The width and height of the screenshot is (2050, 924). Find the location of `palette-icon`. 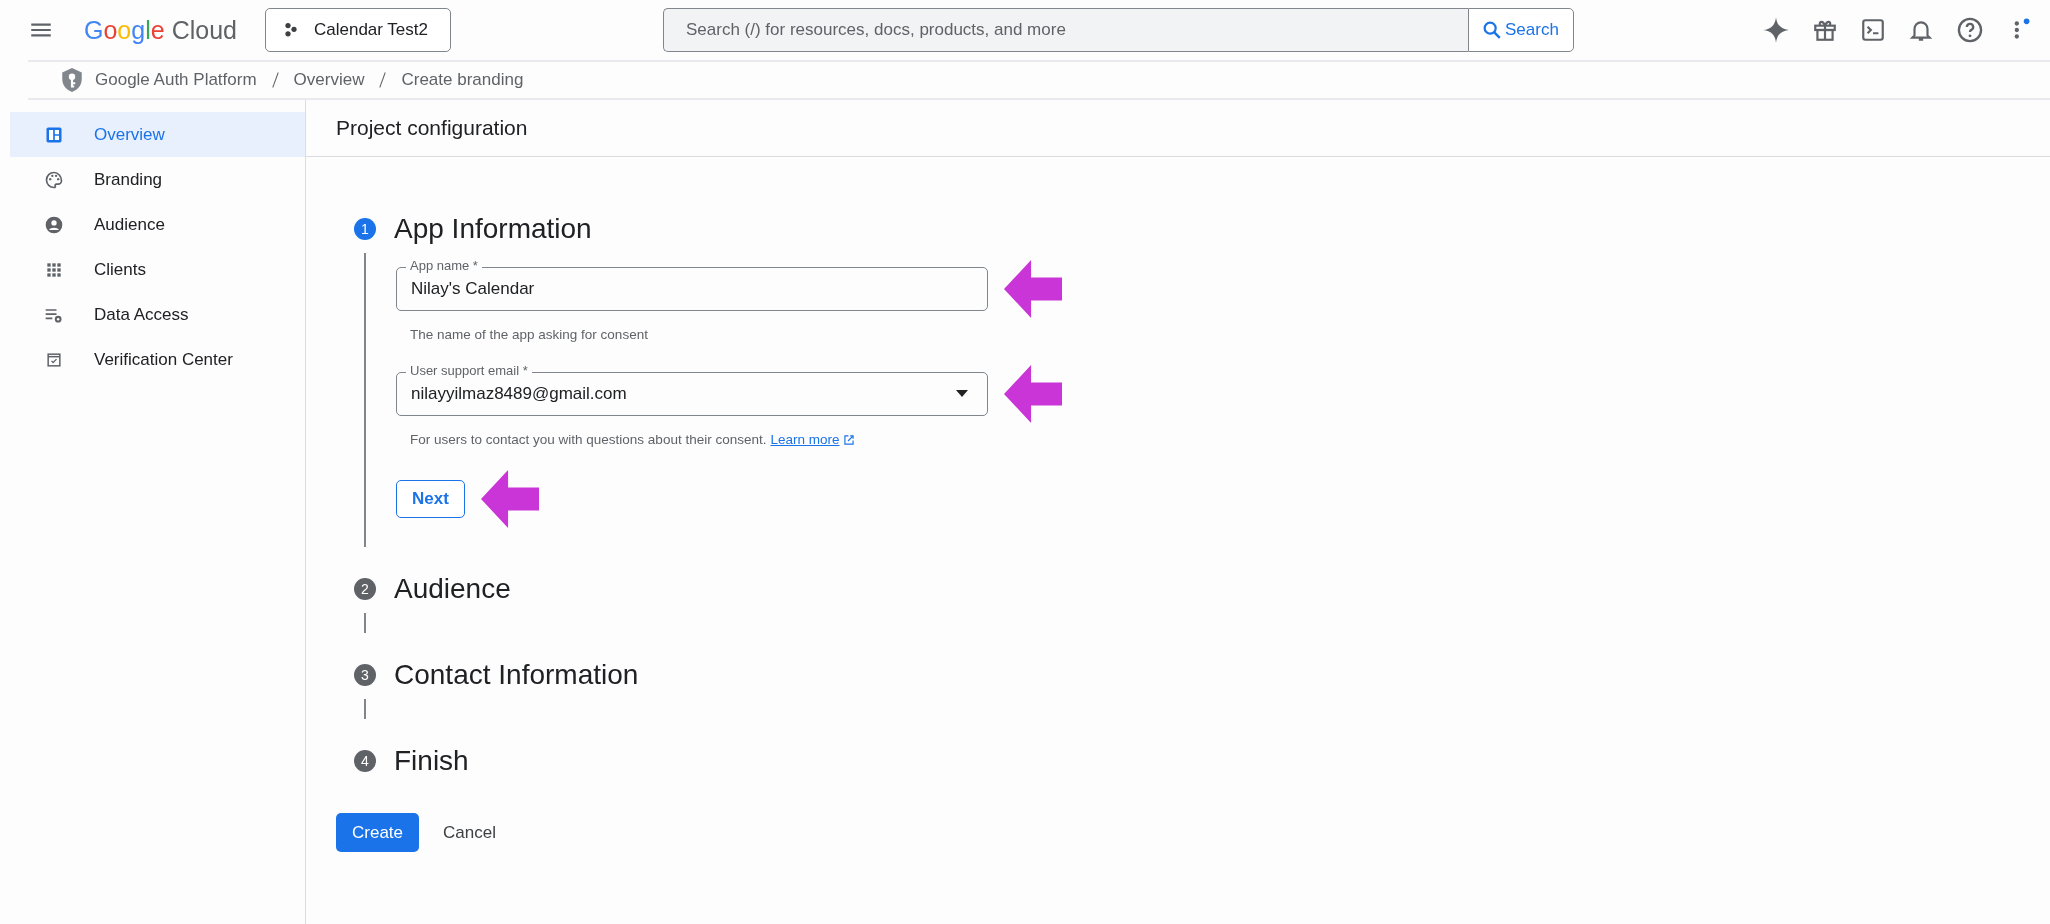

palette-icon is located at coordinates (54, 179).